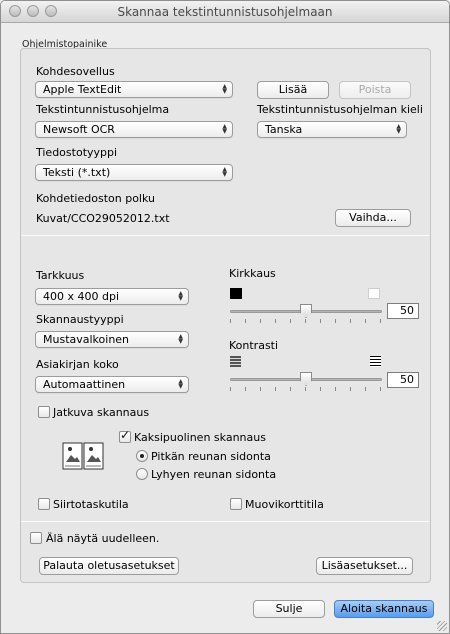 Image resolution: width=450 pixels, height=634 pixels. I want to click on window-title: Skannaa tekstintunnistusohjelmaan, so click(225, 12).